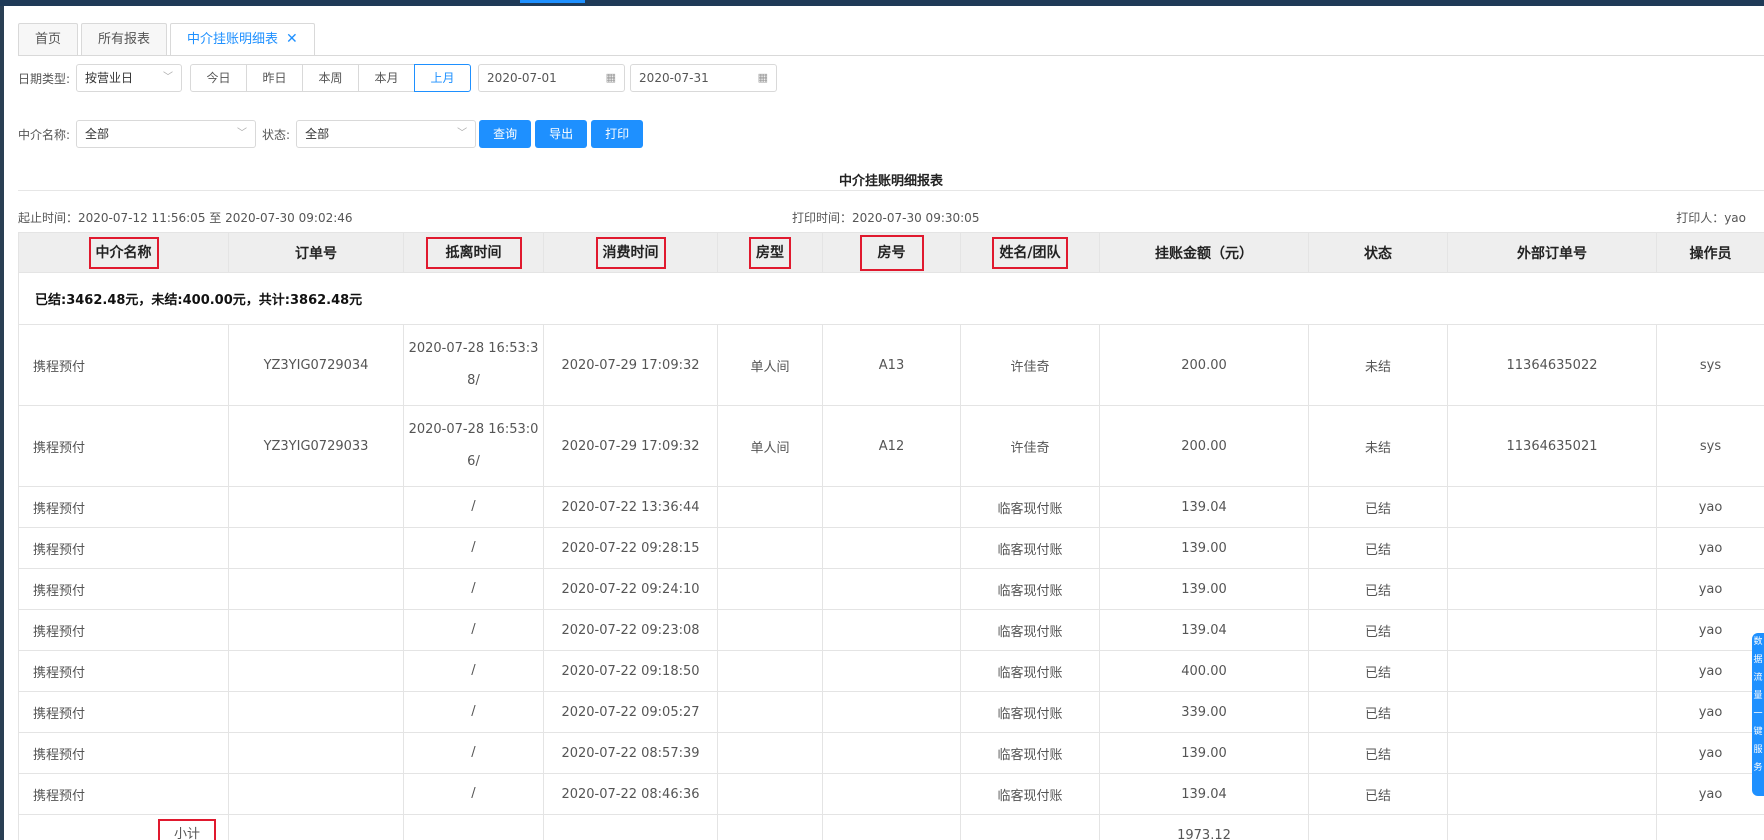 The width and height of the screenshot is (1764, 840). Describe the element at coordinates (276, 134) in the screenshot. I see `status-label: 状态:` at that location.